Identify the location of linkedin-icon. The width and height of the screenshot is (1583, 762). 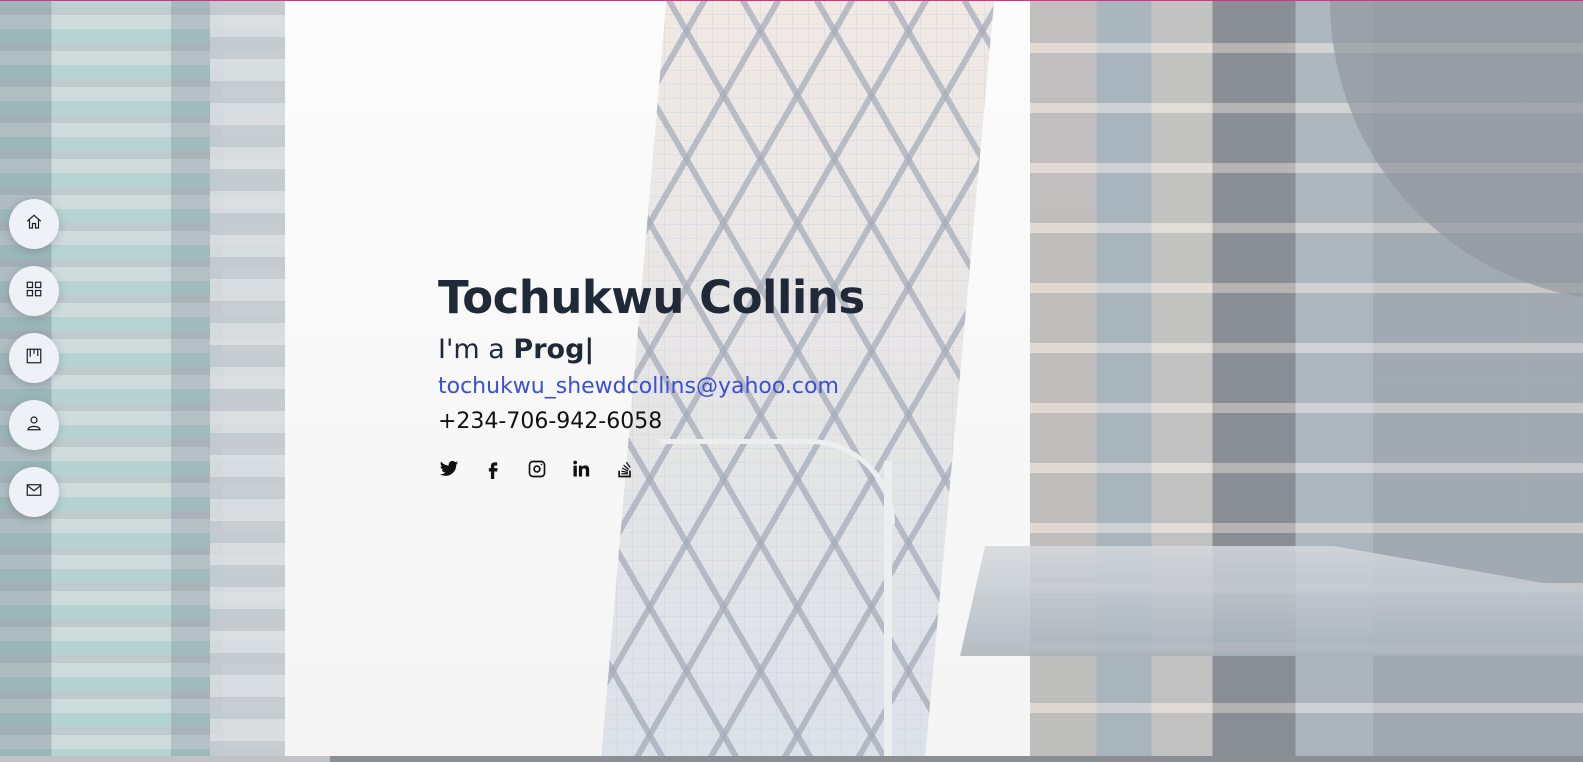
(581, 471).